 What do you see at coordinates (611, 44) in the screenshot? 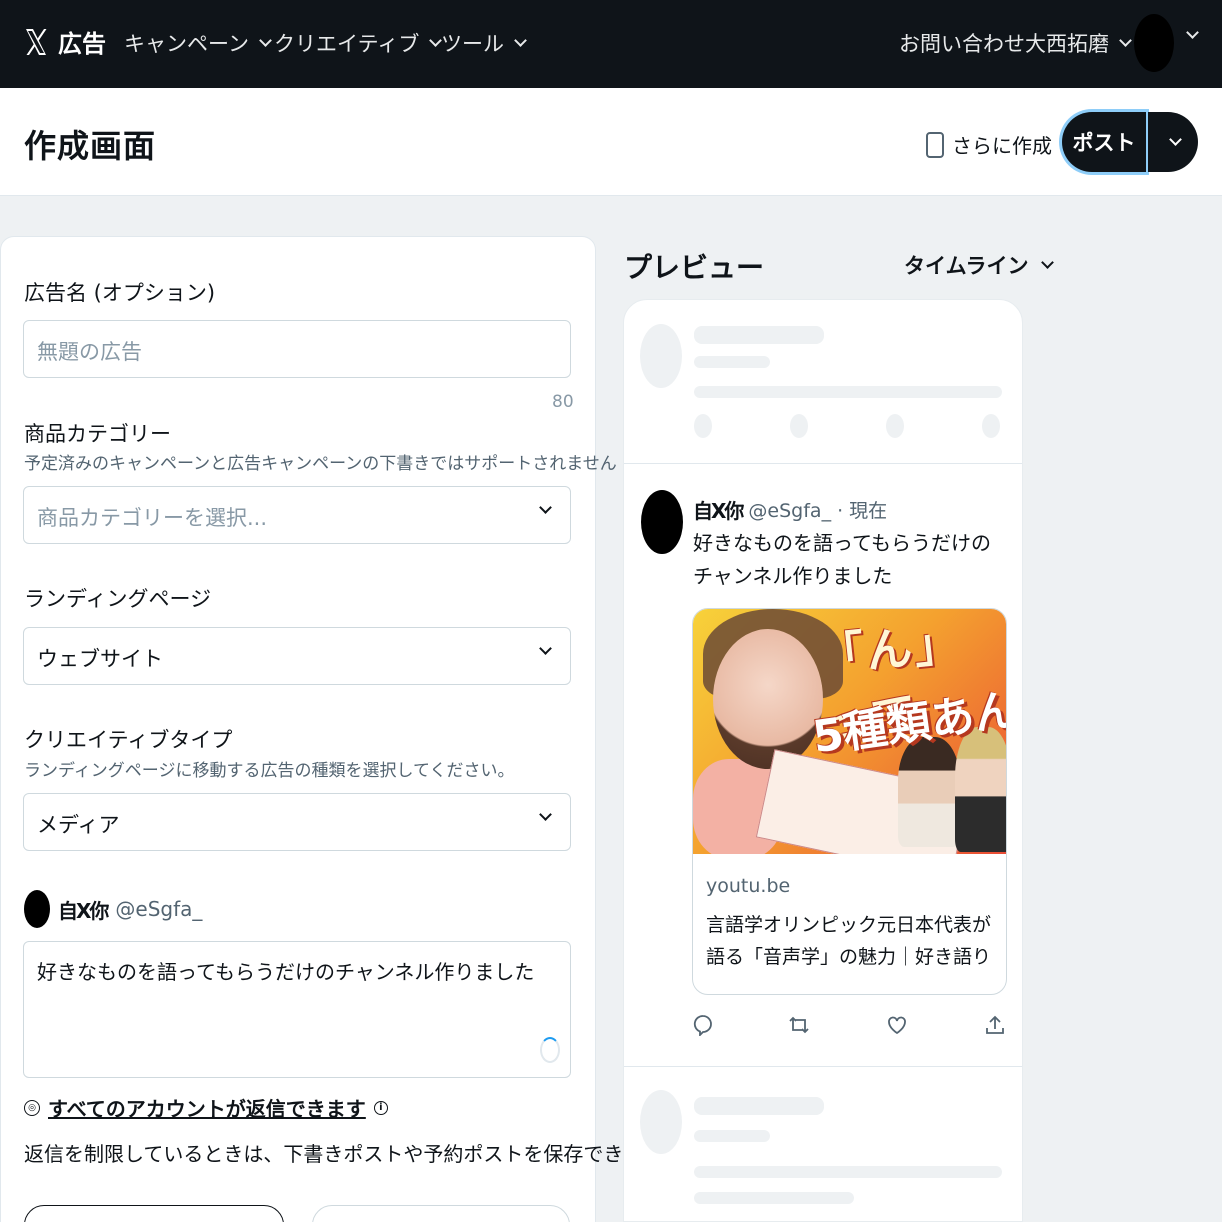
I see `top-navigation: 広告 キャンペーン クリエイティブ ツール お問い合わせ 大西拓磨` at bounding box center [611, 44].